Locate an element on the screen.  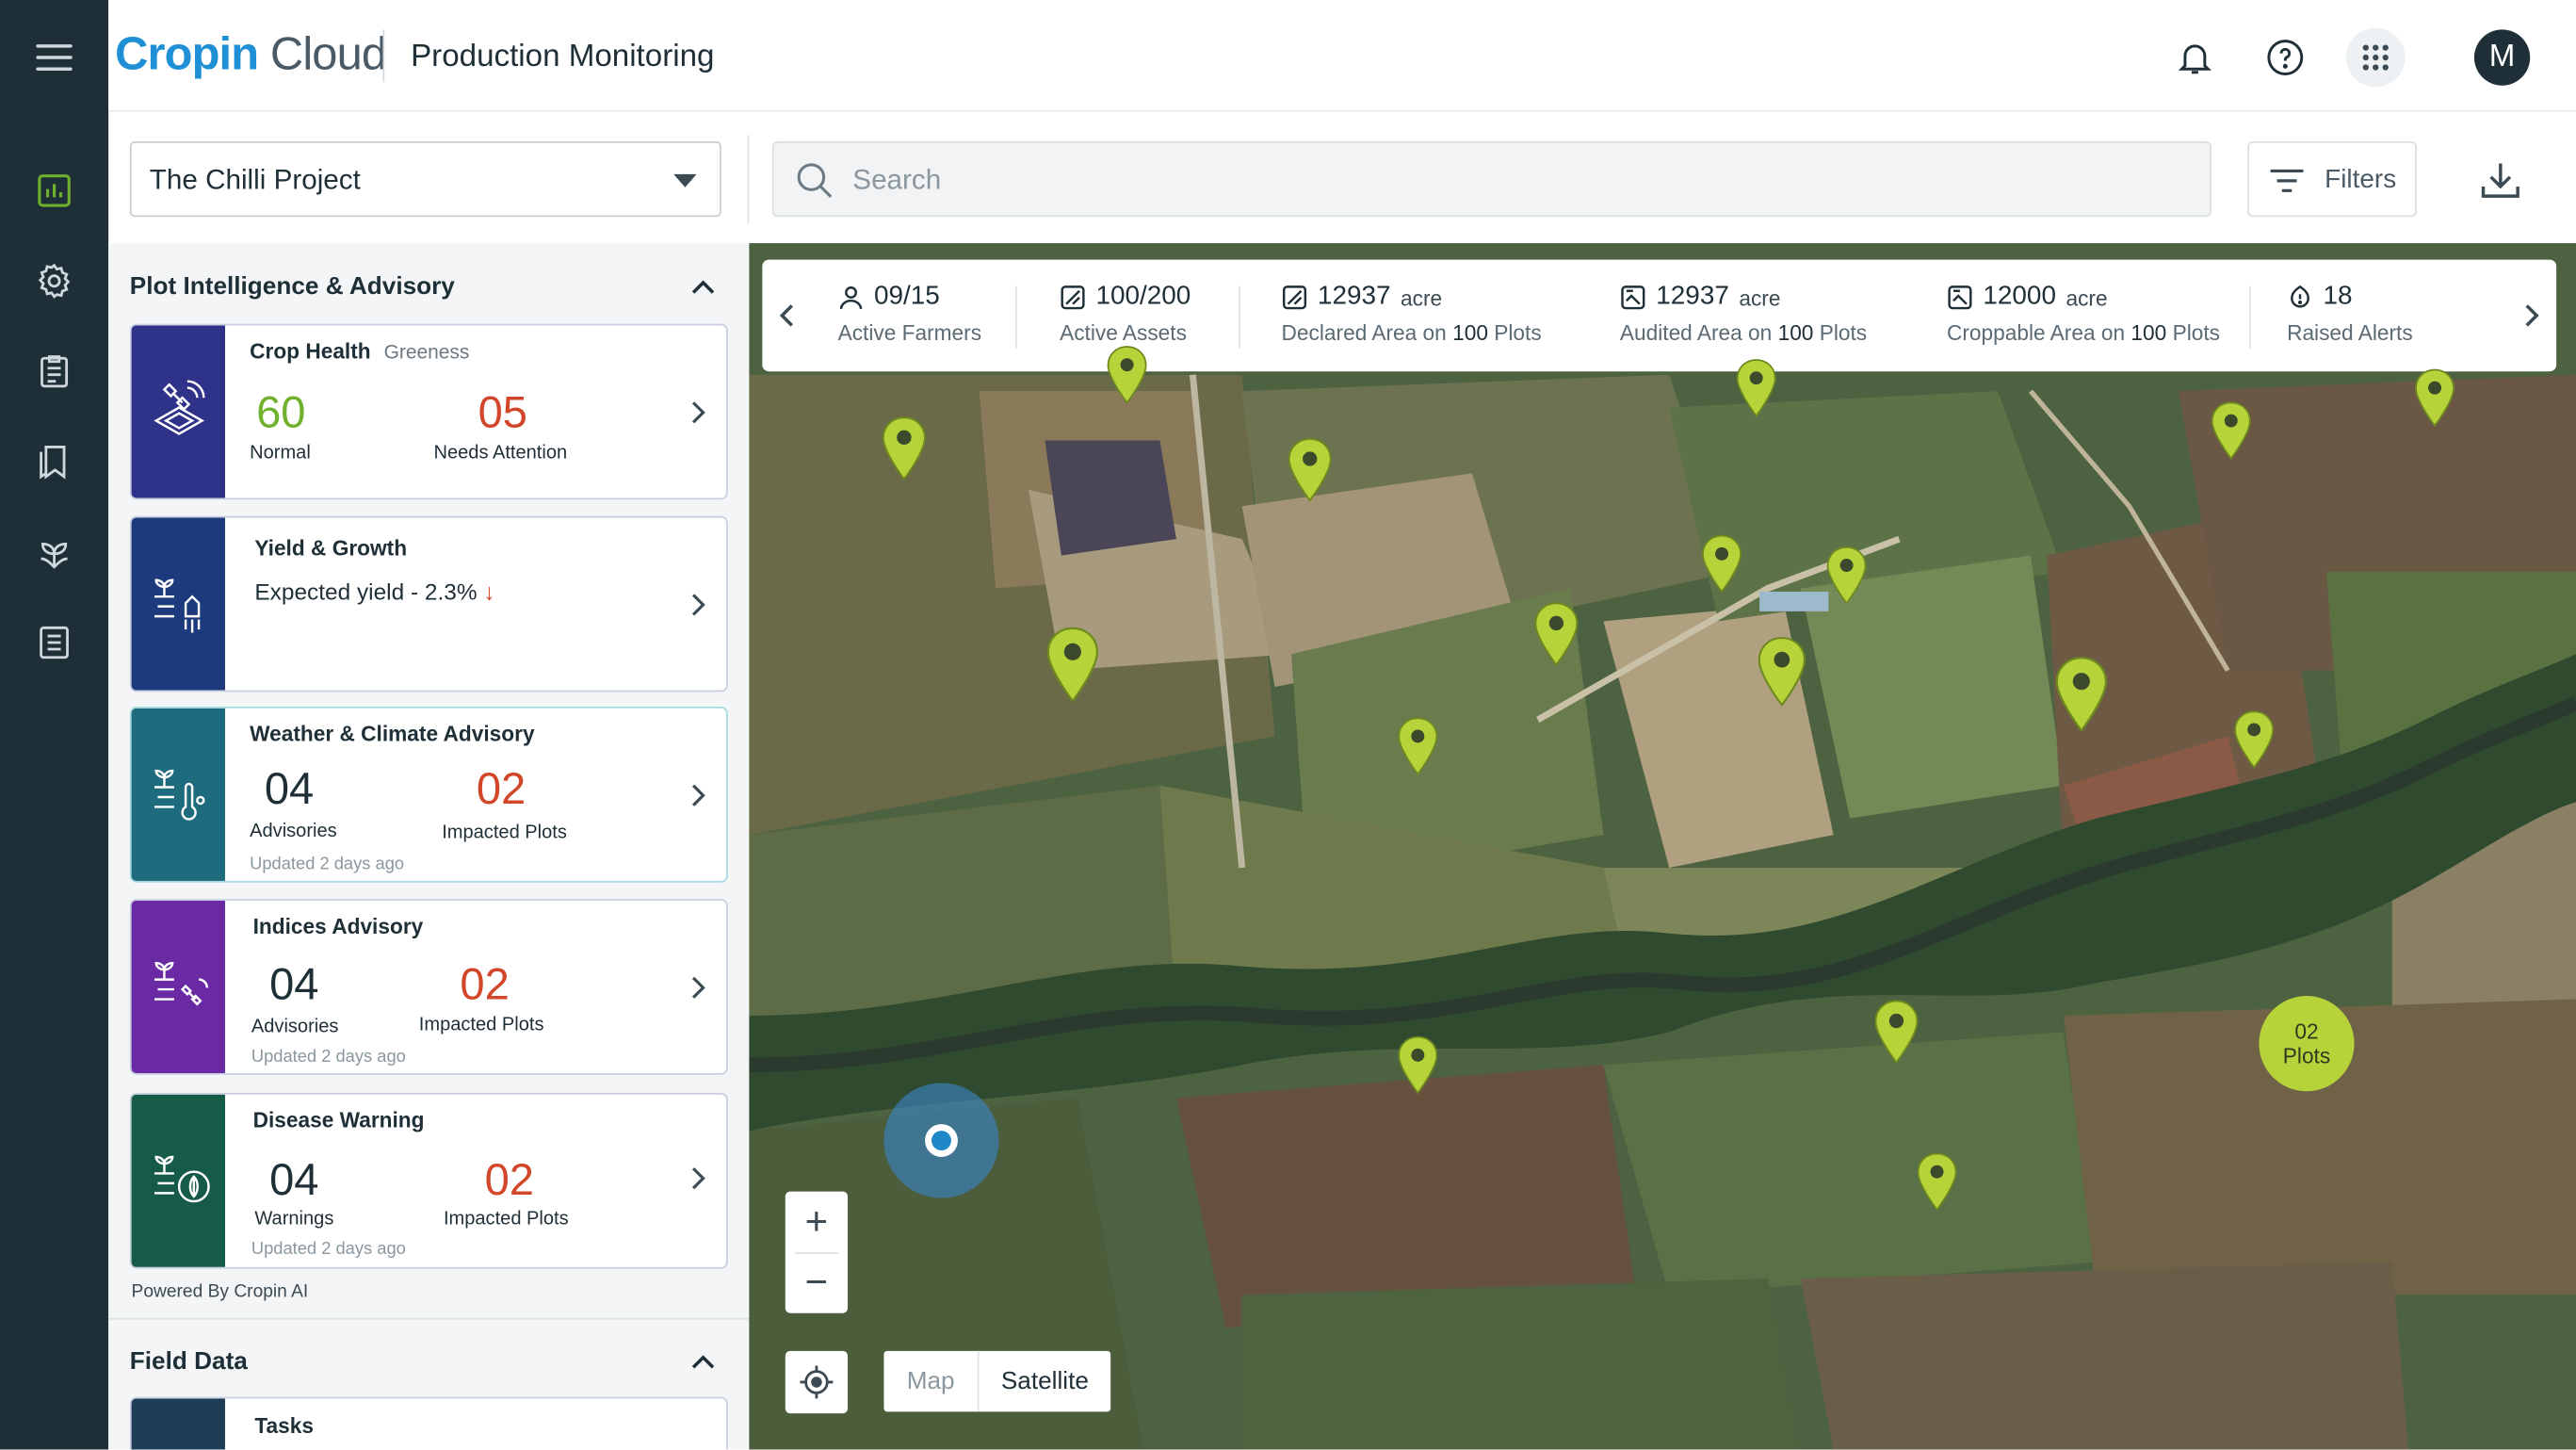
list-icon is located at coordinates (54, 642).